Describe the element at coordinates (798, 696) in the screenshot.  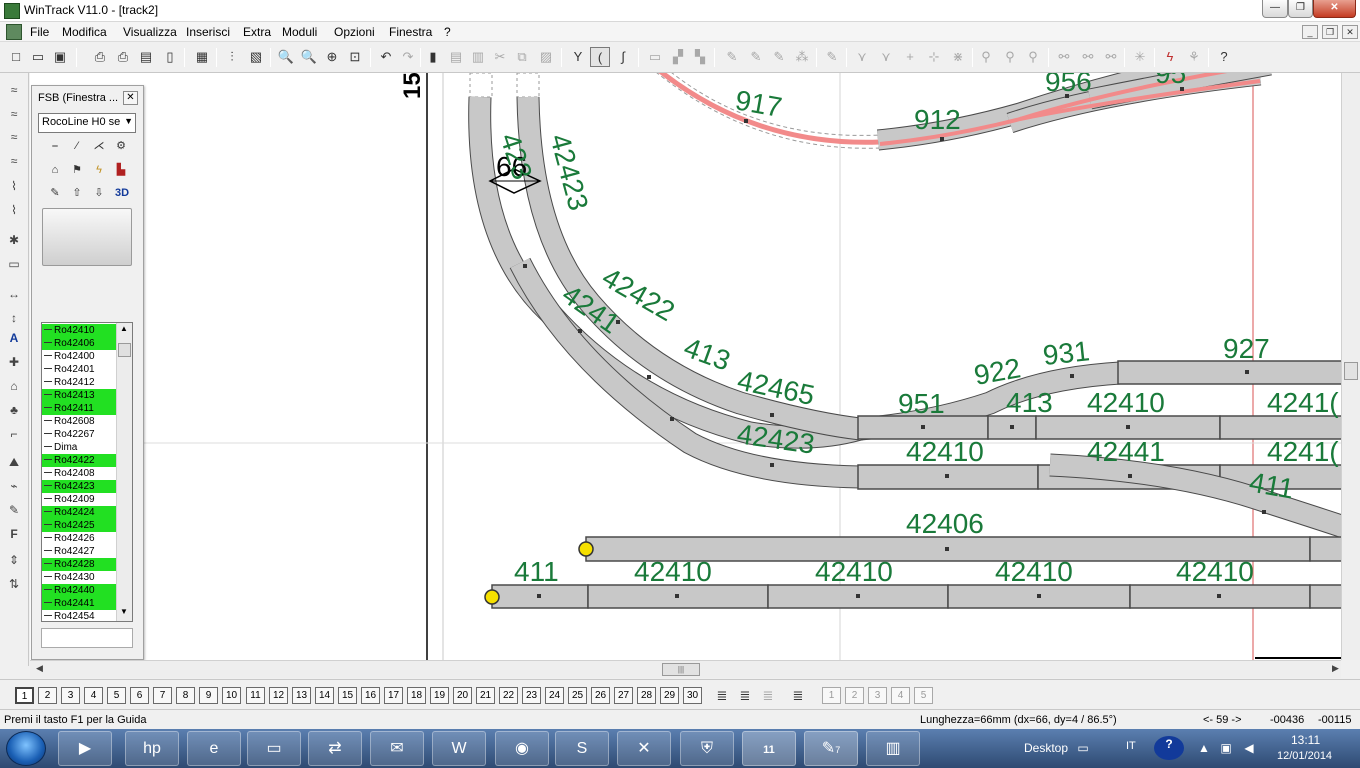
I see `layer-manager-icon: ≣` at that location.